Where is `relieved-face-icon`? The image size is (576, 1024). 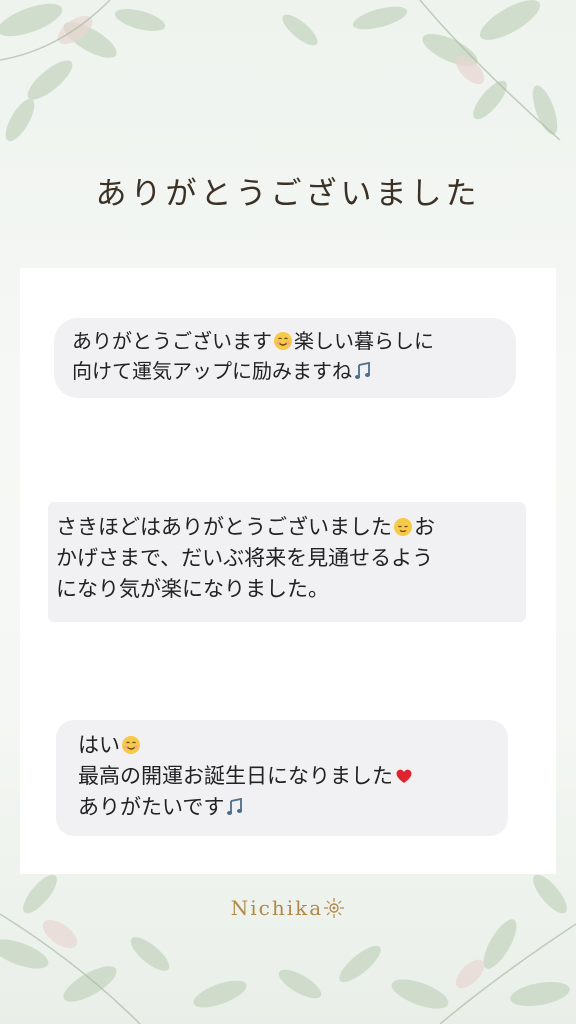 relieved-face-icon is located at coordinates (403, 527).